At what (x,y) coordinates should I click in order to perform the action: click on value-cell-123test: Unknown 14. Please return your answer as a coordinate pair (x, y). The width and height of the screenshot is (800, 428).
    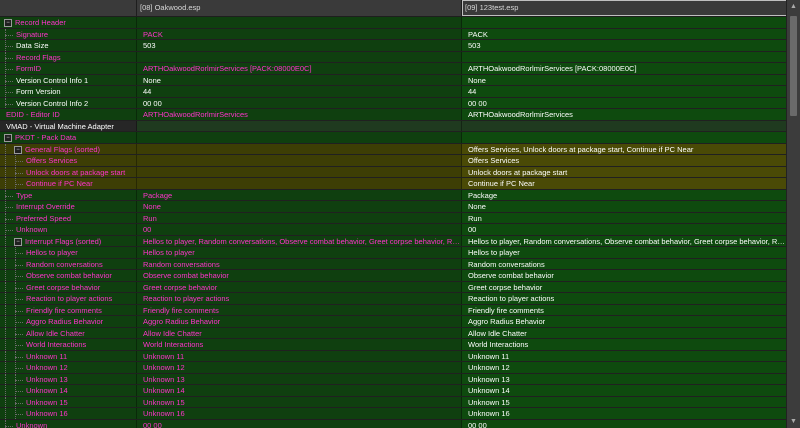
    Looking at the image, I should click on (624, 390).